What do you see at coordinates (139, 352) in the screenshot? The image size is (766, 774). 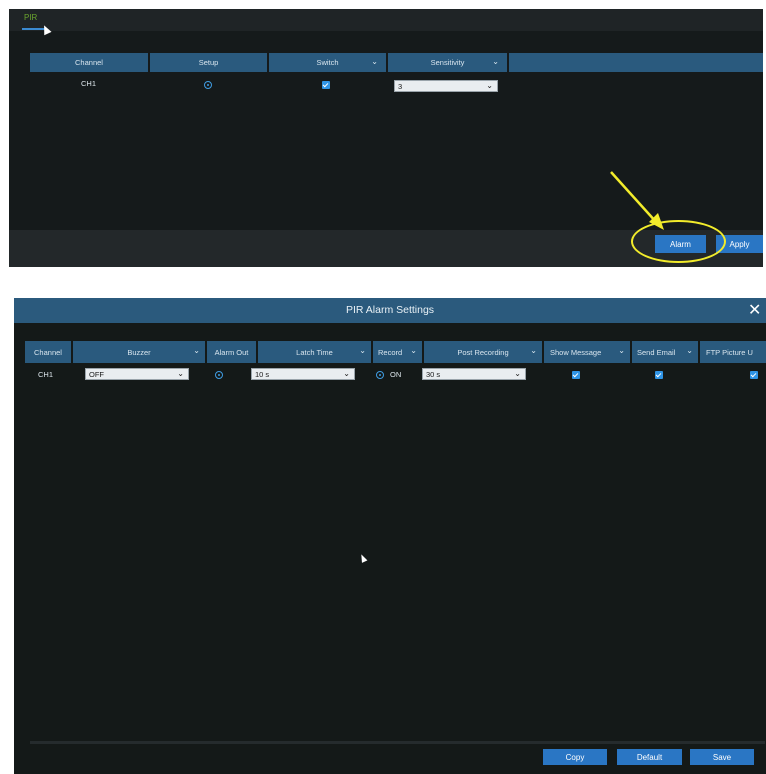 I see `column-header-buzzer: Buzzer ⌄` at bounding box center [139, 352].